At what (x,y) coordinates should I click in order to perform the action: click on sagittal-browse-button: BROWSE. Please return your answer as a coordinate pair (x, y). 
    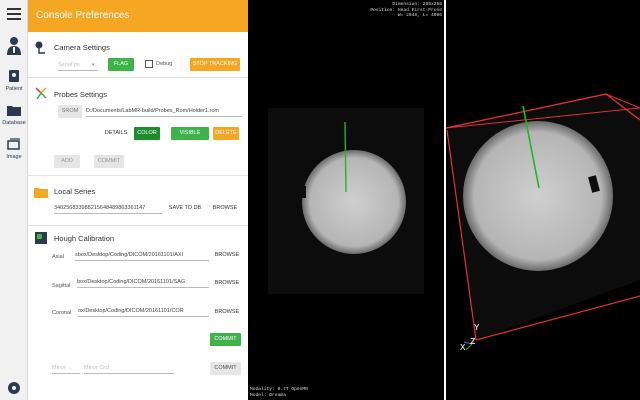
    Looking at the image, I should click on (227, 283).